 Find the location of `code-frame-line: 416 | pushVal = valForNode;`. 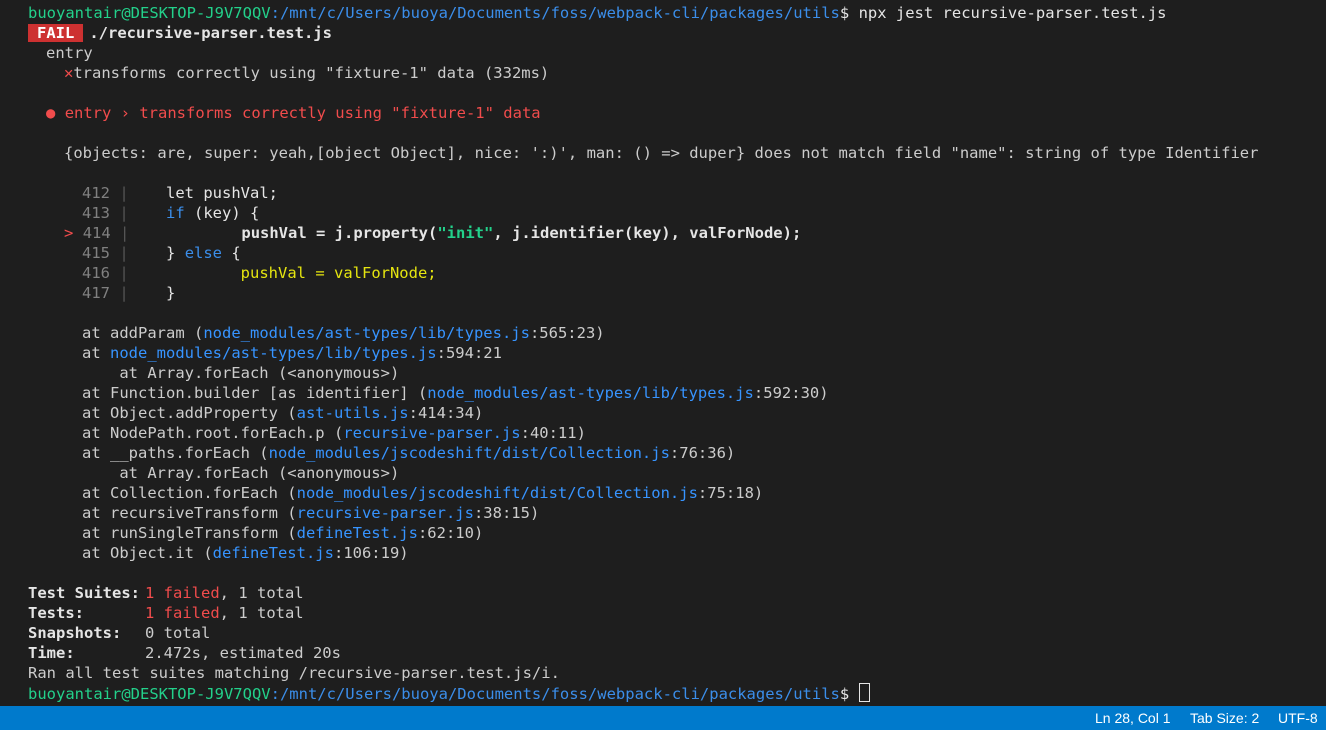

code-frame-line: 416 | pushVal = valForNode; is located at coordinates (259, 273).